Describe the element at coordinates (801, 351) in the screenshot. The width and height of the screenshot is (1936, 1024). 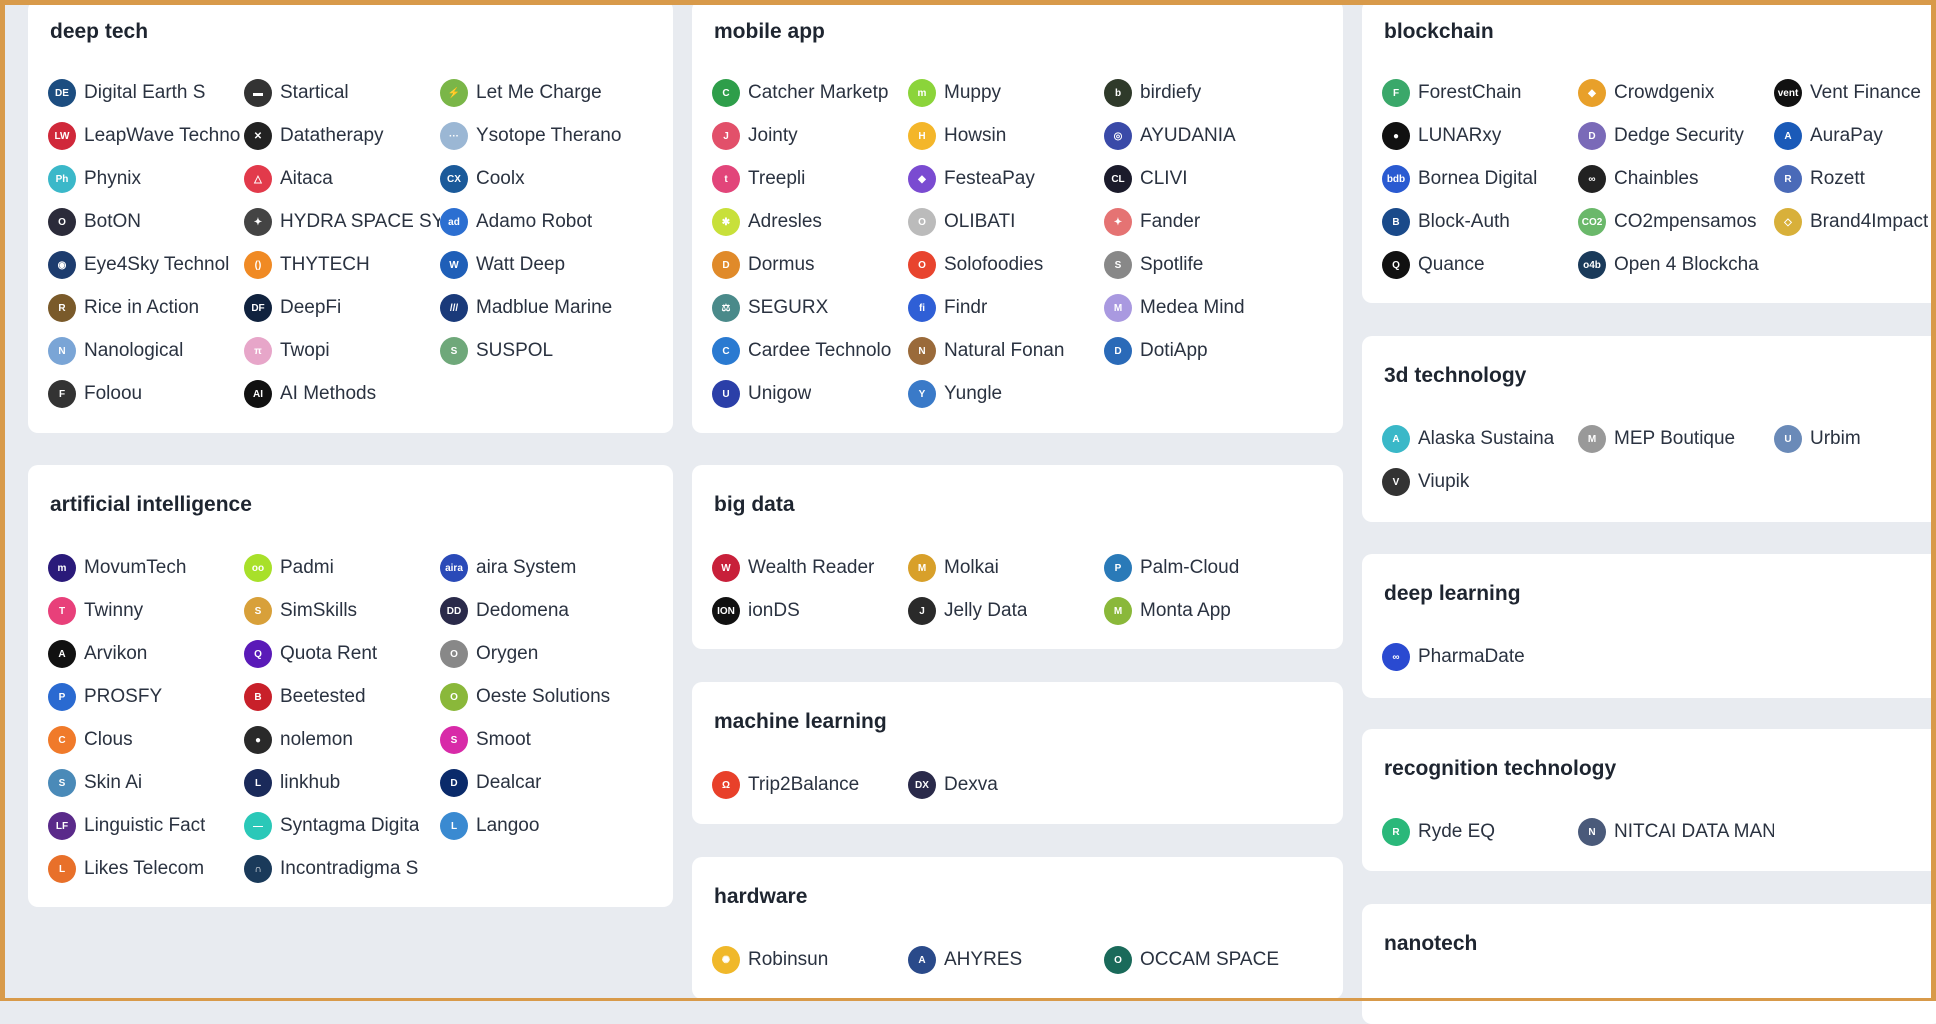
I see `company-link: C Cardee Technolo` at that location.